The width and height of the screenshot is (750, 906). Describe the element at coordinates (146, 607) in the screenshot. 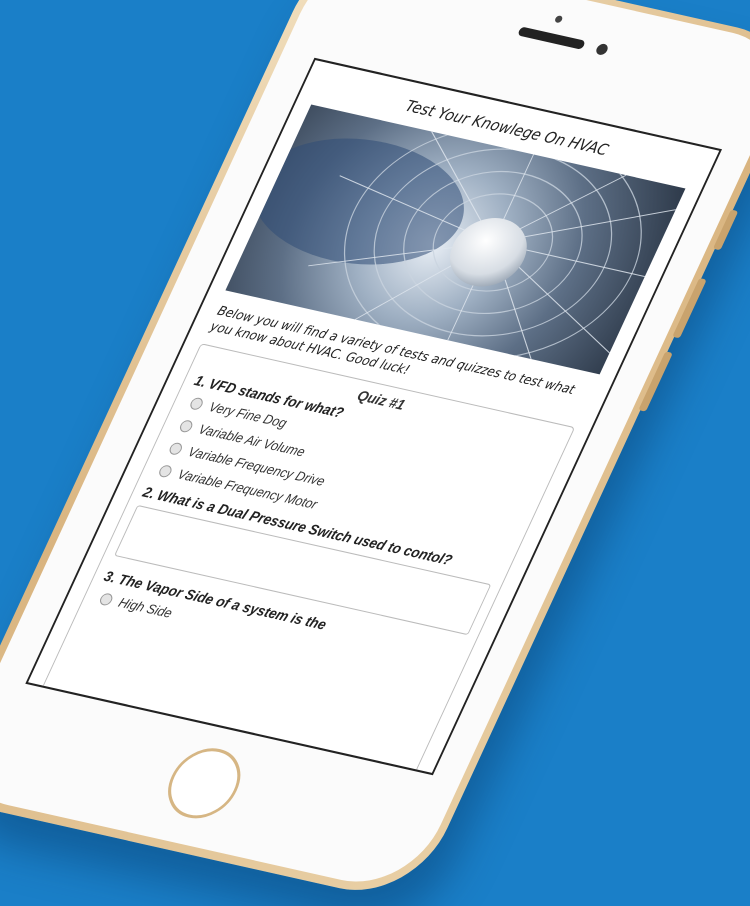

I see `option-label: High Side` at that location.